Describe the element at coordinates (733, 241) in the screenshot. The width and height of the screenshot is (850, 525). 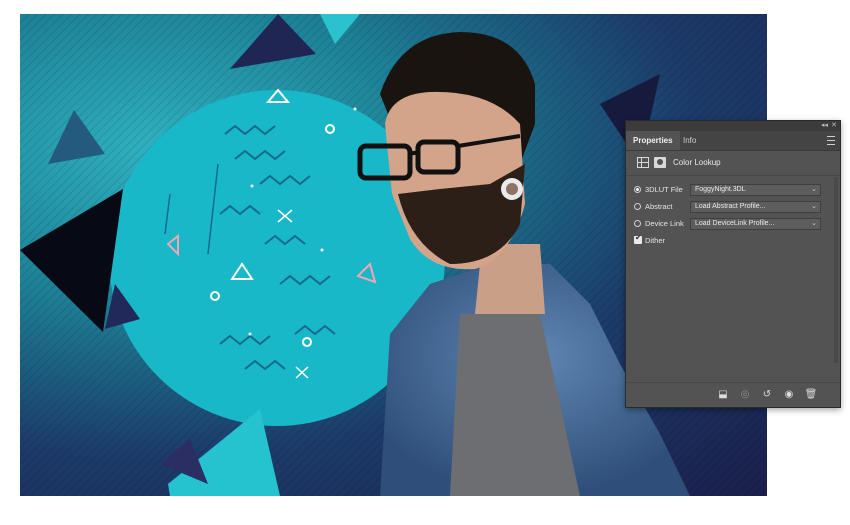
I see `row-dither: ✔ Dither` at that location.